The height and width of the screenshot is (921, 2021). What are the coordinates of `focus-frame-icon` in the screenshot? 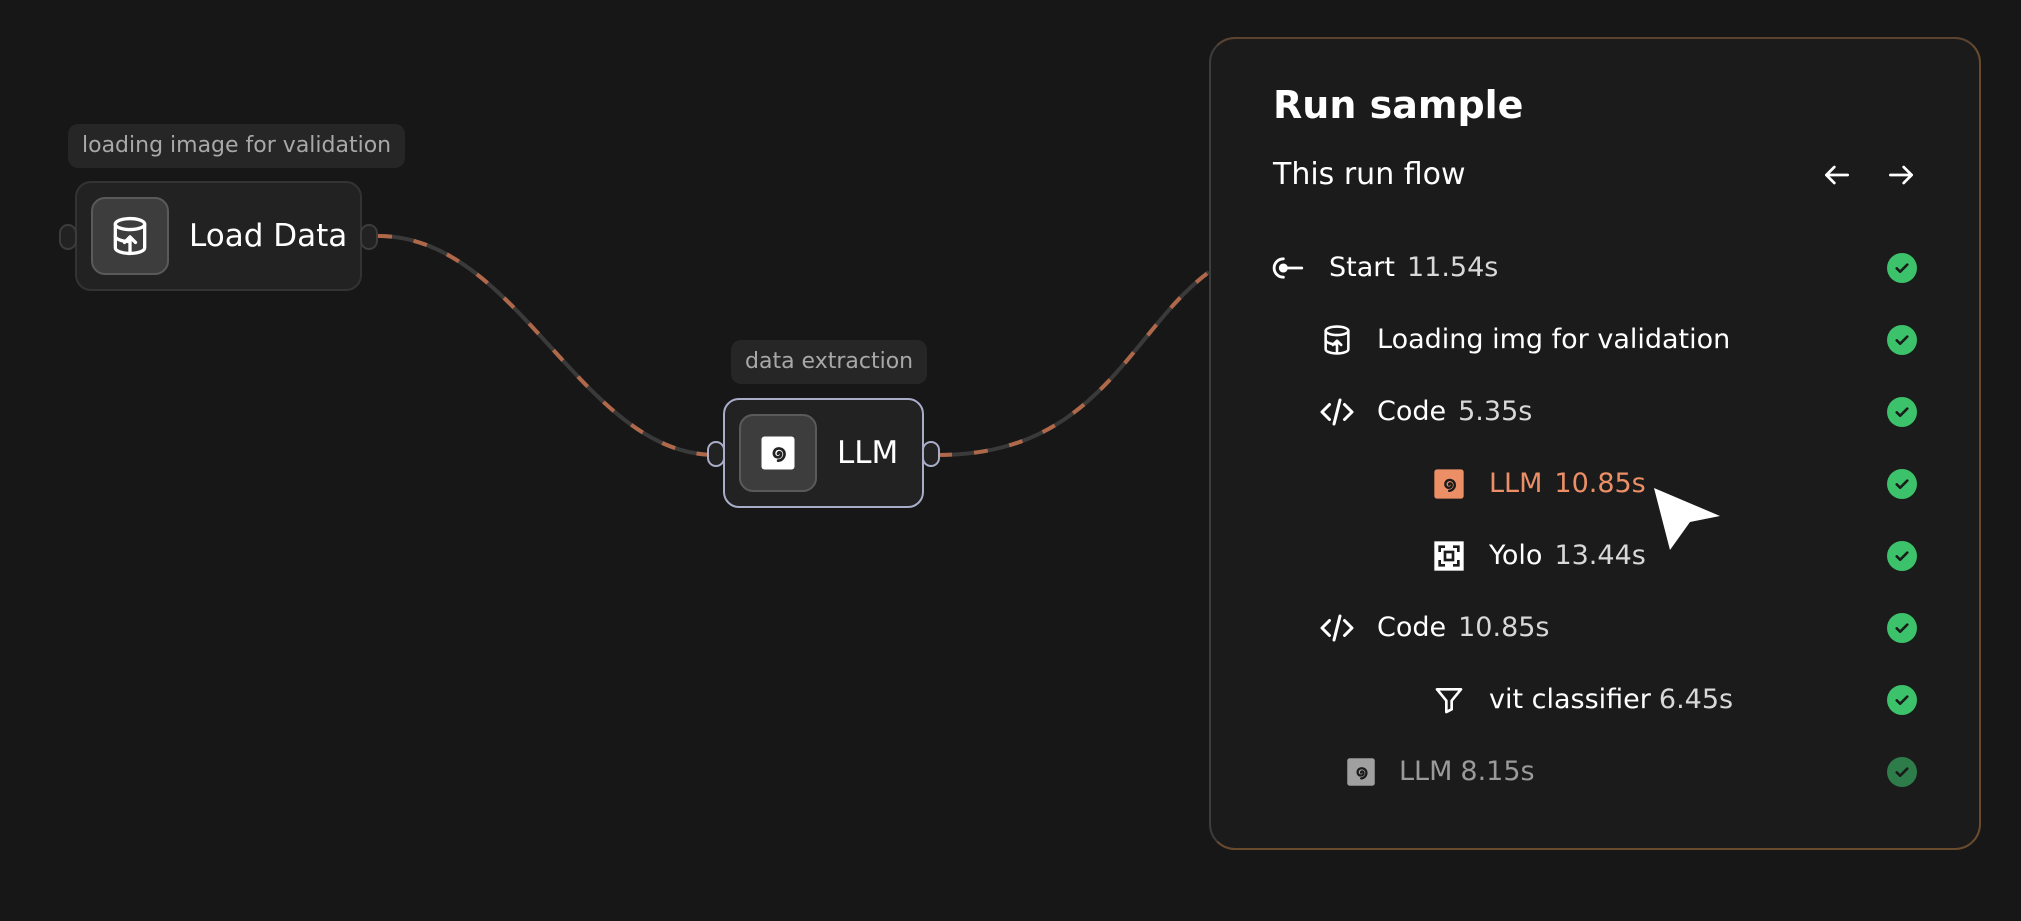 It's located at (1449, 556).